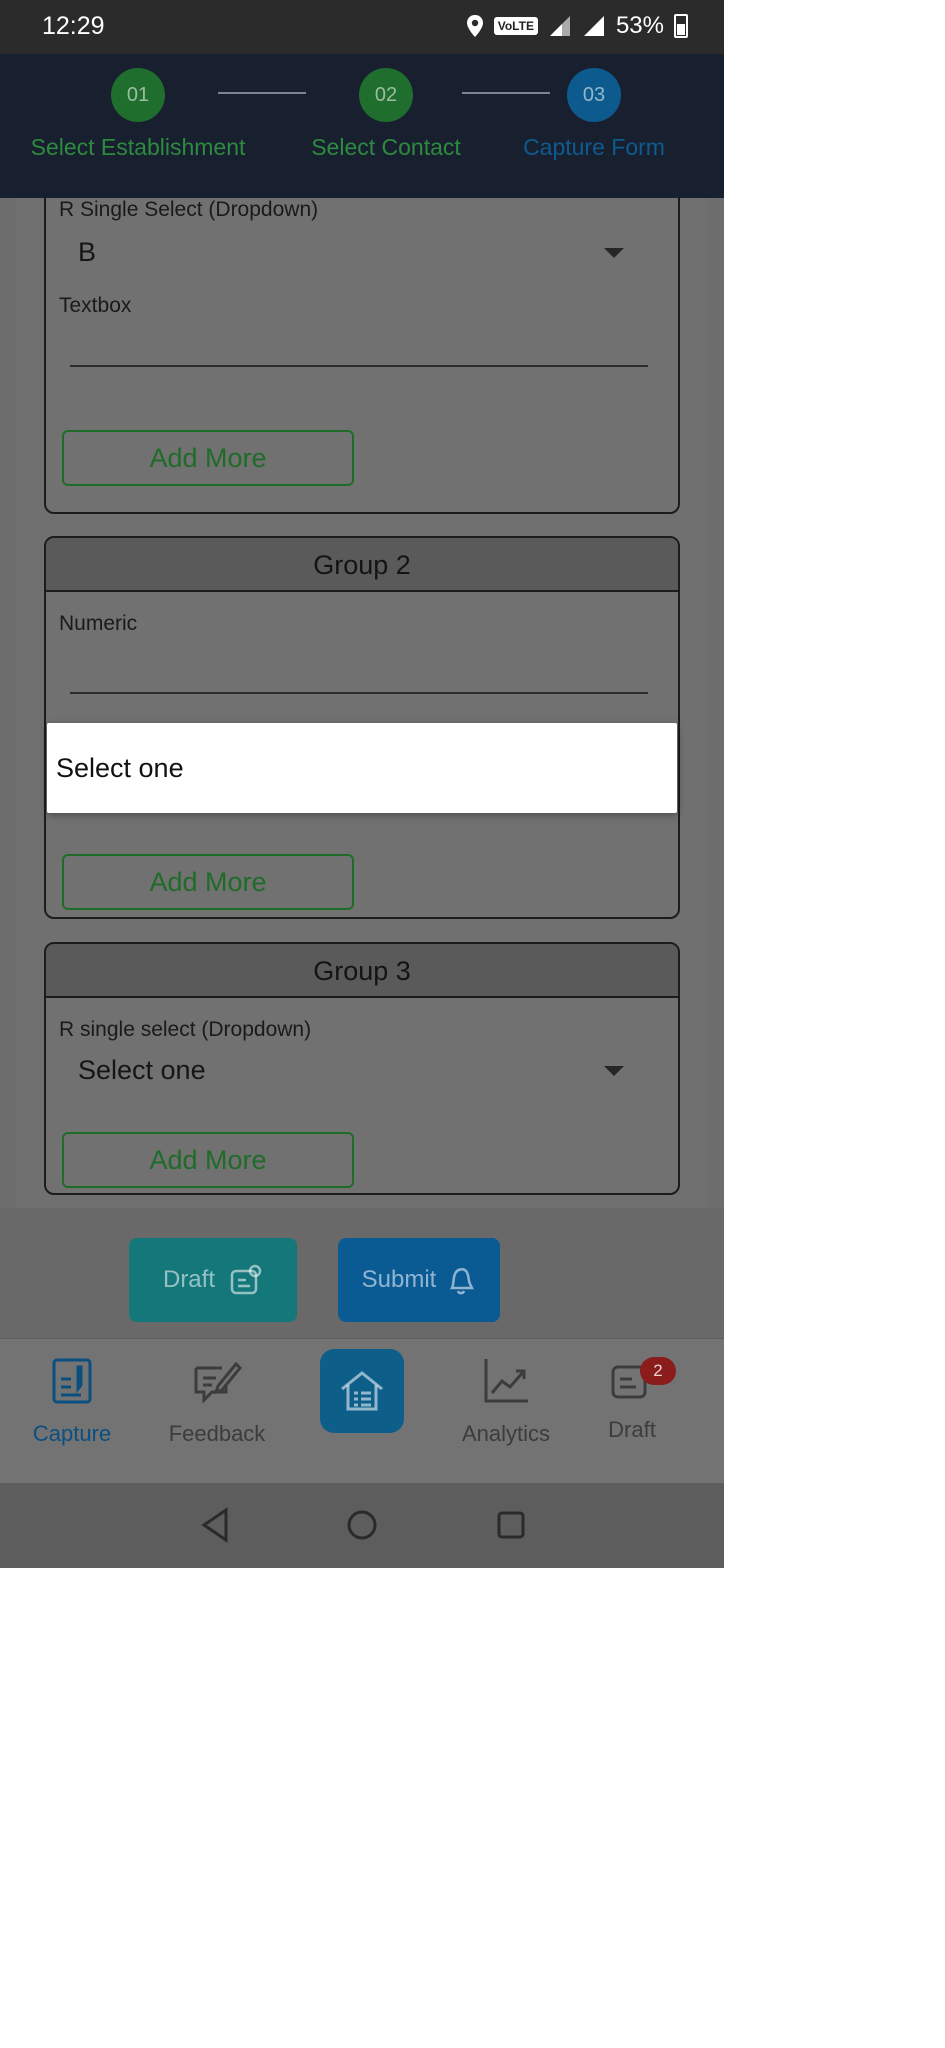 Image resolution: width=945 pixels, height=2048 pixels. Describe the element at coordinates (142, 1070) in the screenshot. I see `dropdown-value: Select one` at that location.